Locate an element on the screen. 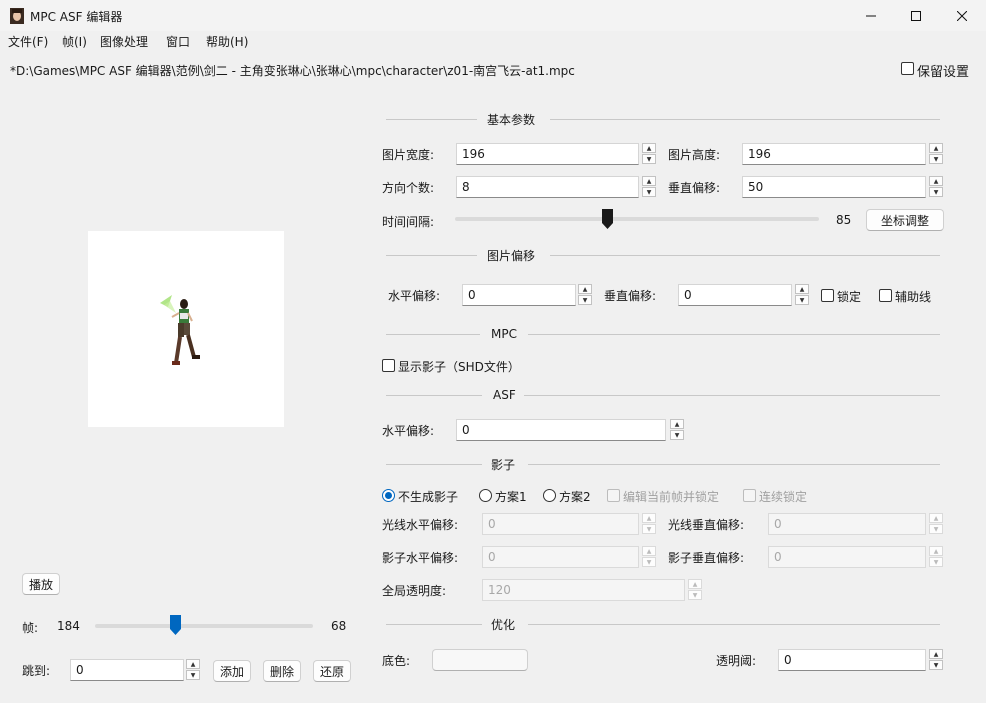 The width and height of the screenshot is (986, 703). jump-to-spinner: ▲ ▼ is located at coordinates (193, 670).